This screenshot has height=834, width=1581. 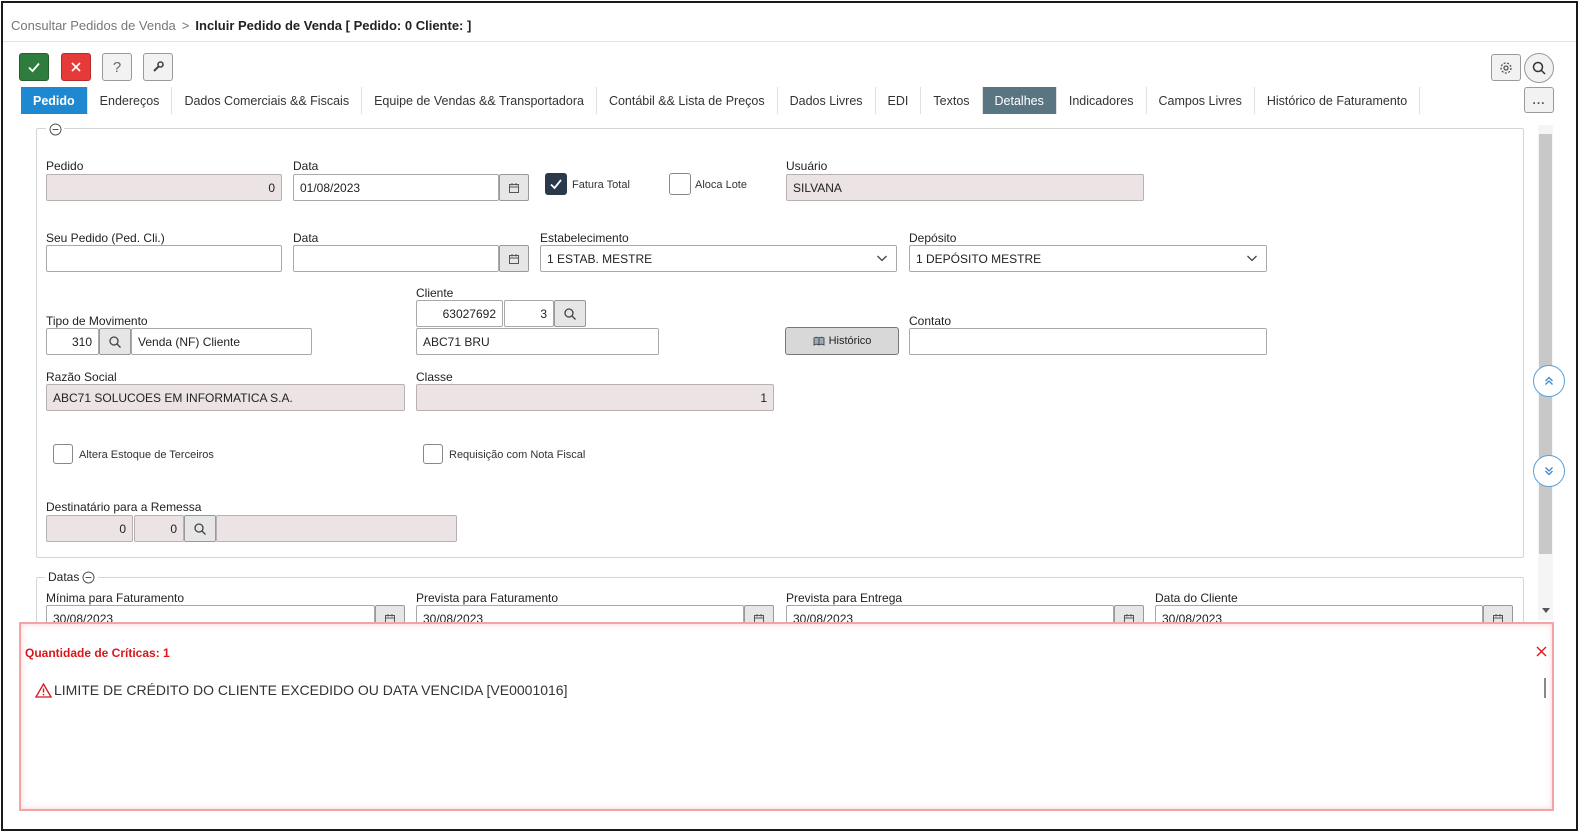 What do you see at coordinates (680, 184) in the screenshot?
I see `aloca-lote-checkbox` at bounding box center [680, 184].